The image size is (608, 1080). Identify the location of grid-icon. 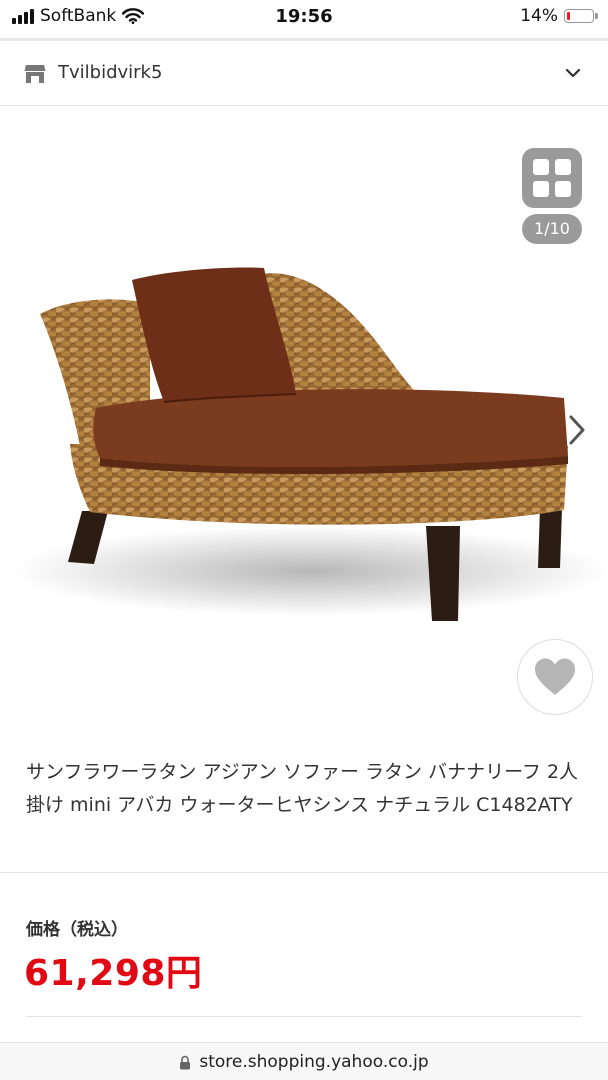
(541, 167).